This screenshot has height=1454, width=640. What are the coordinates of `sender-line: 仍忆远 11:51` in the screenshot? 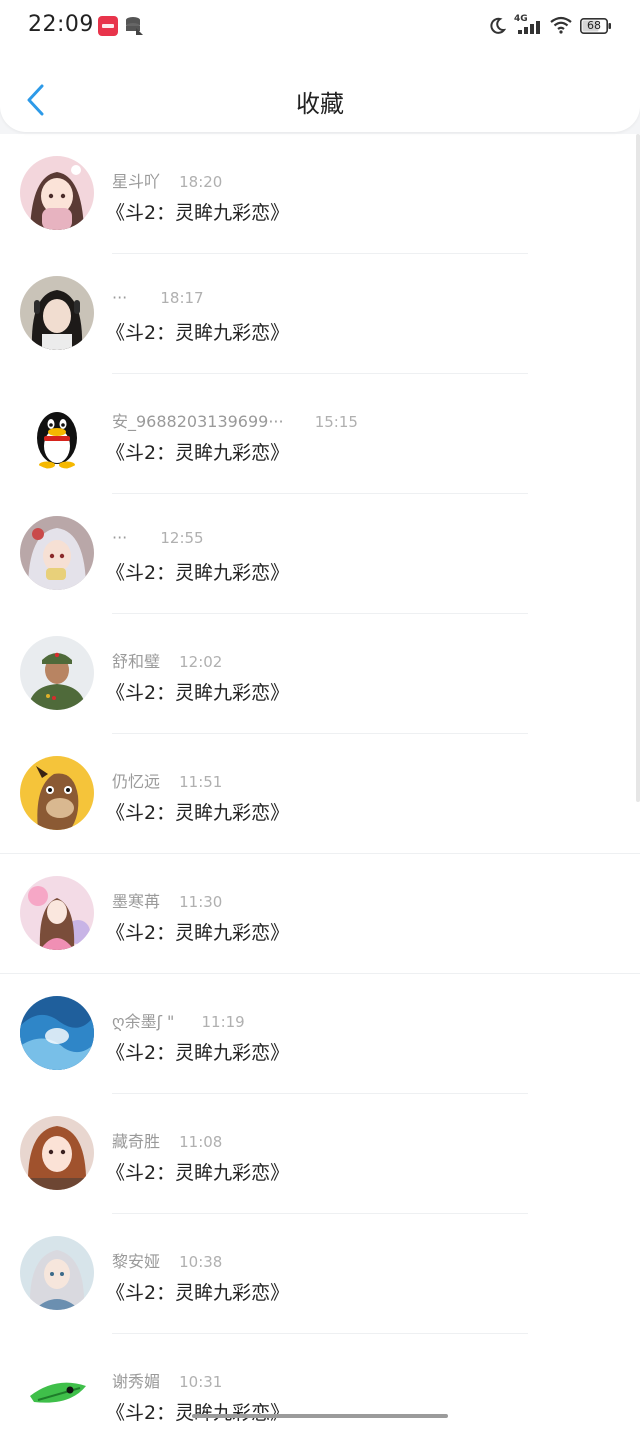 It's located at (167, 780).